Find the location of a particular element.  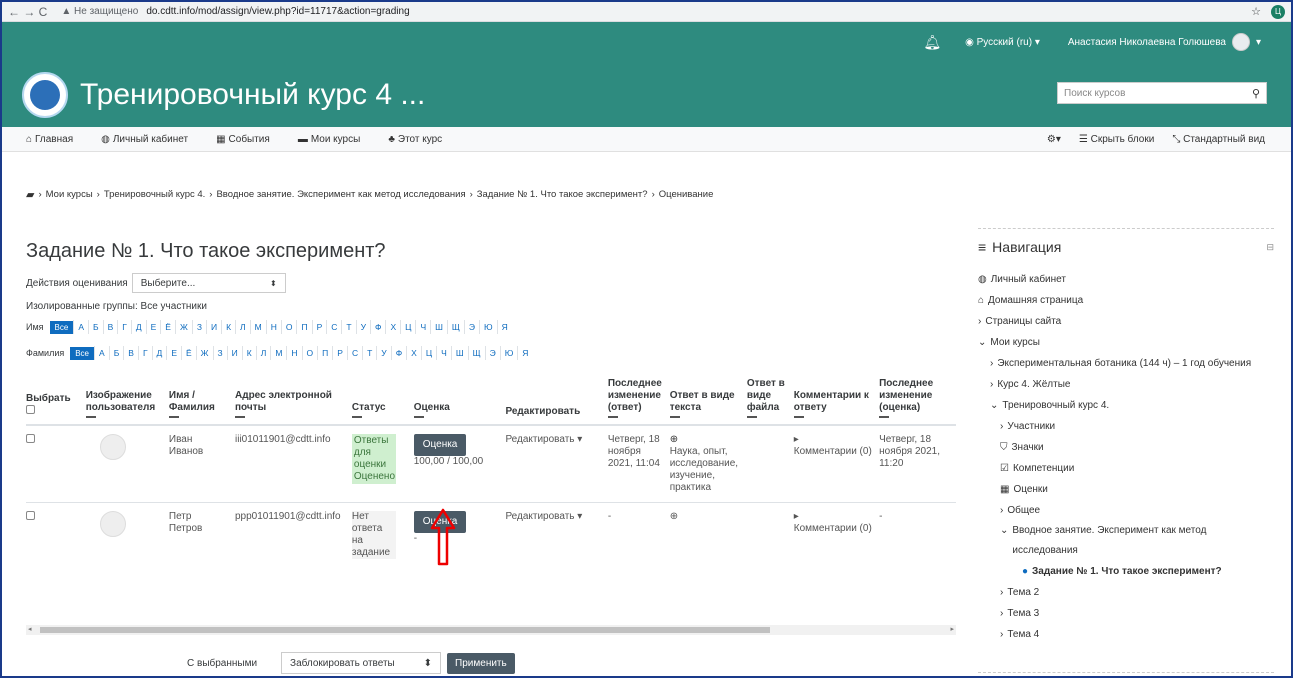

nav-item-badges: ⛉ Значки is located at coordinates (1126, 447).